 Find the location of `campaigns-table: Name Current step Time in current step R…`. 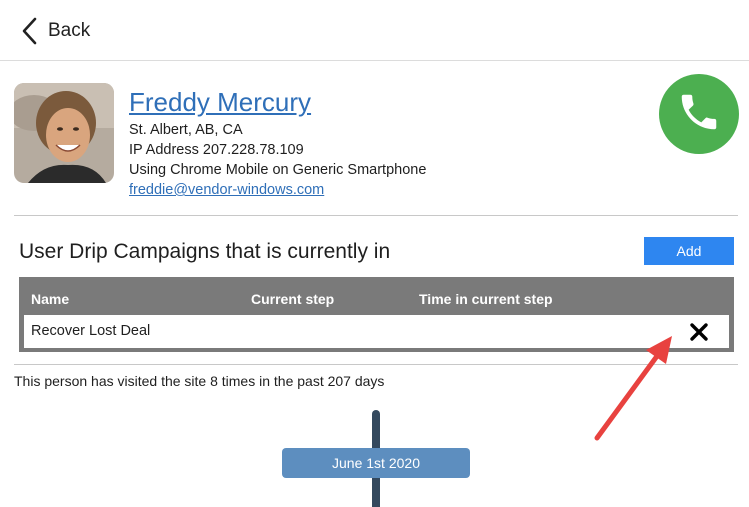

campaigns-table: Name Current step Time in current step R… is located at coordinates (376, 314).